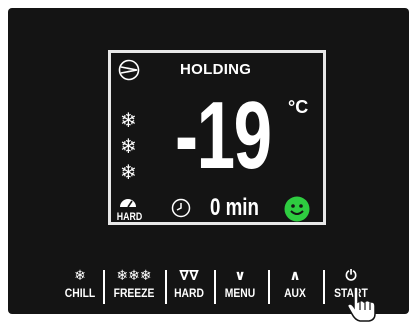 The width and height of the screenshot is (419, 322). I want to click on triple-snowflake-icon: ❄❄❄, so click(134, 276).